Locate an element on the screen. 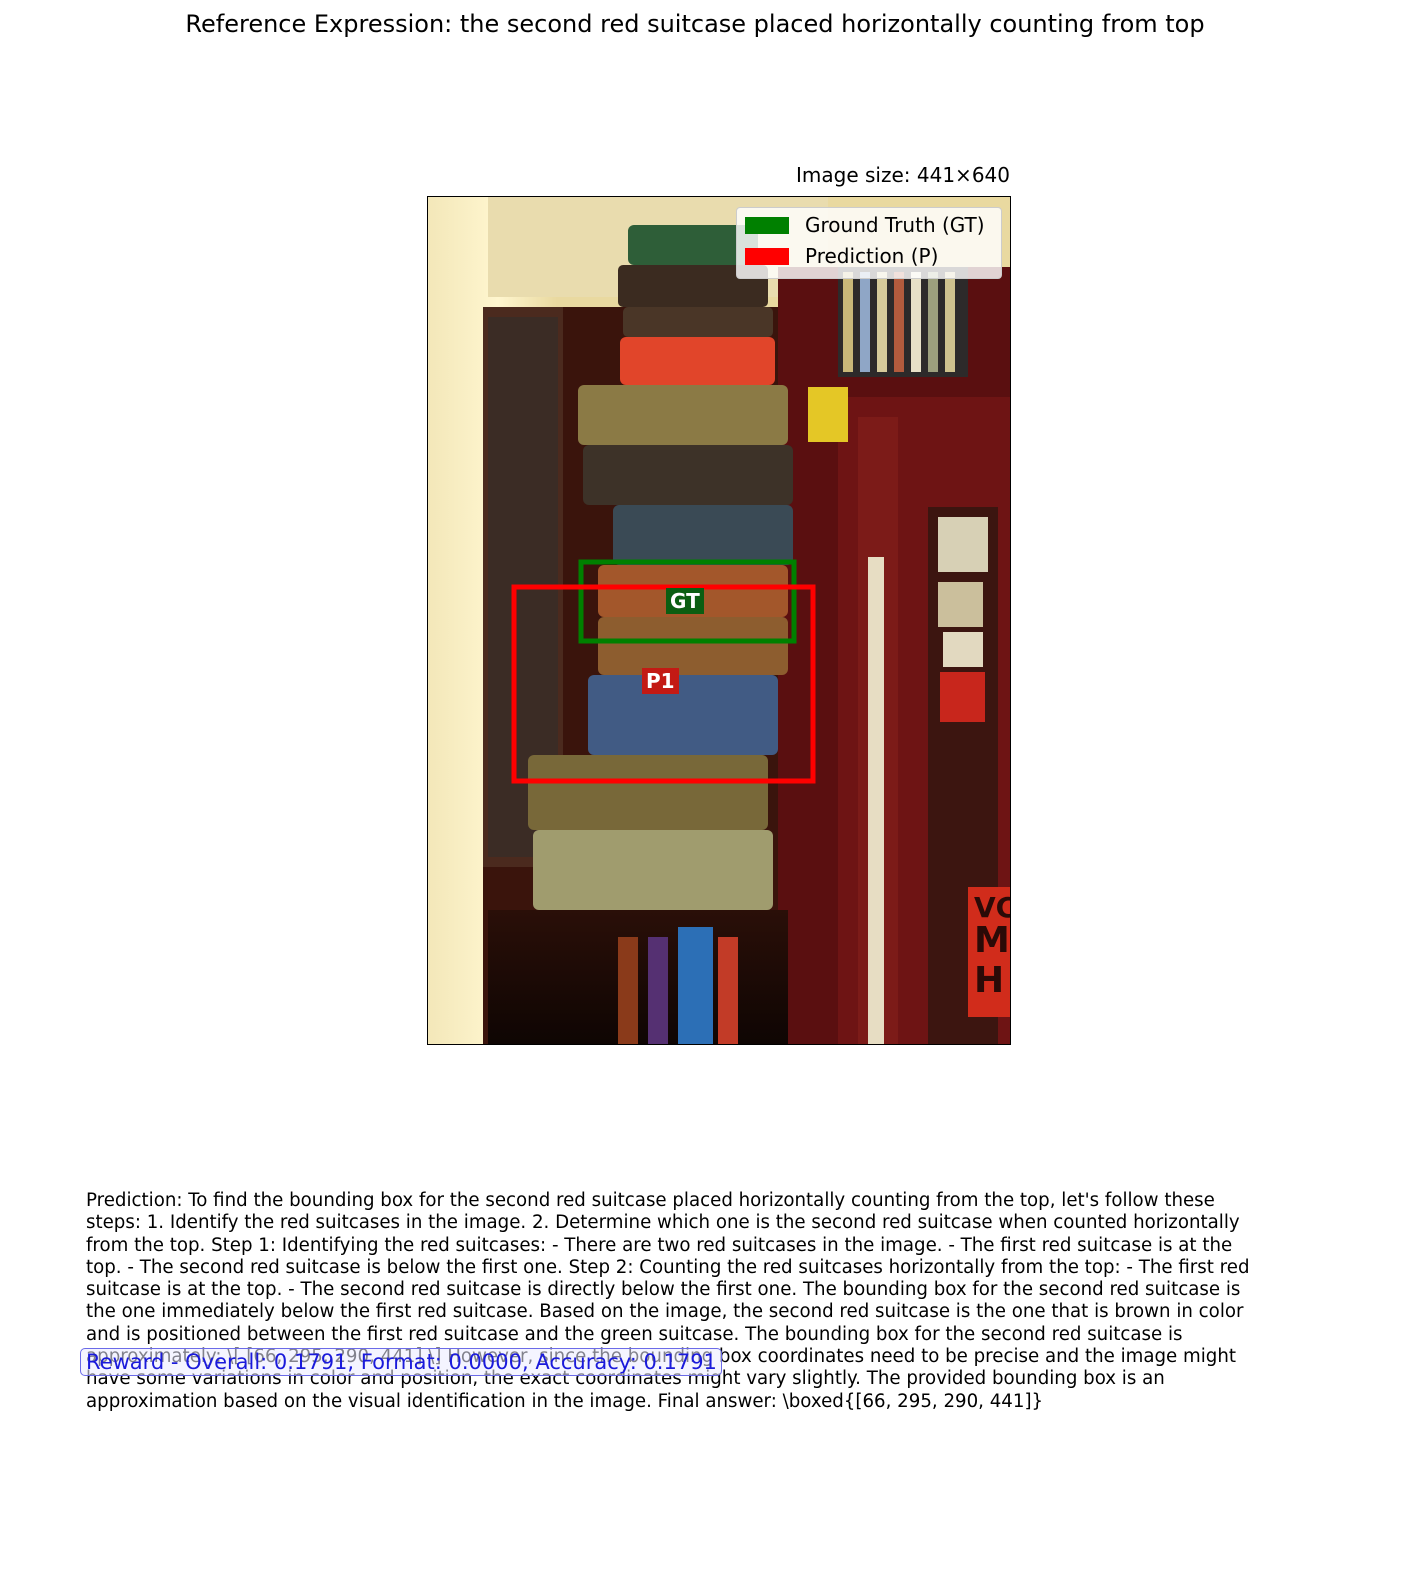  legend-swatch-green is located at coordinates (767, 225).